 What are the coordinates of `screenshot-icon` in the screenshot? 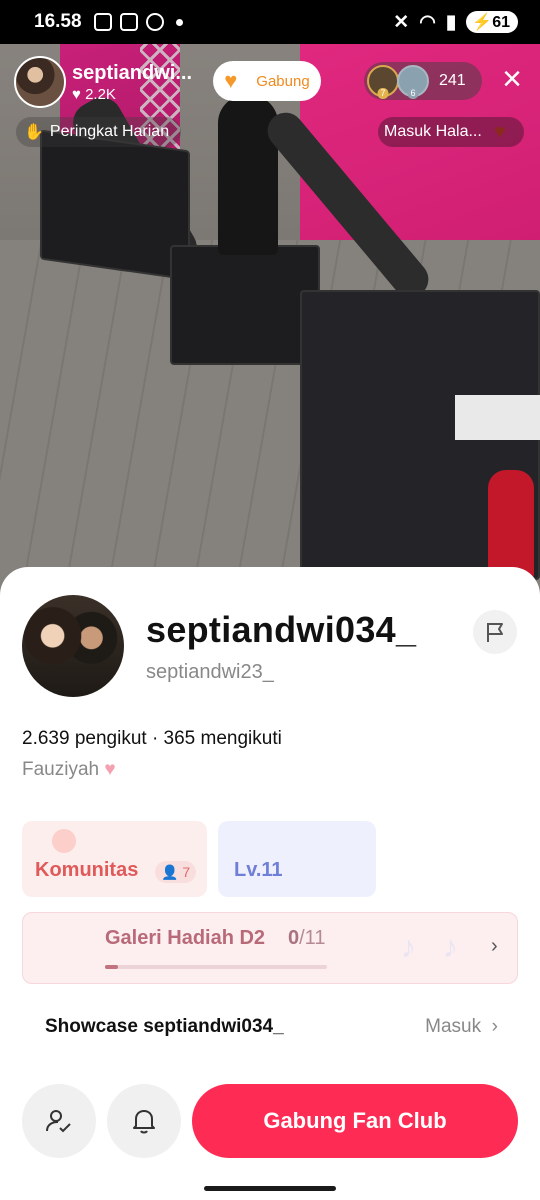 It's located at (102, 22).